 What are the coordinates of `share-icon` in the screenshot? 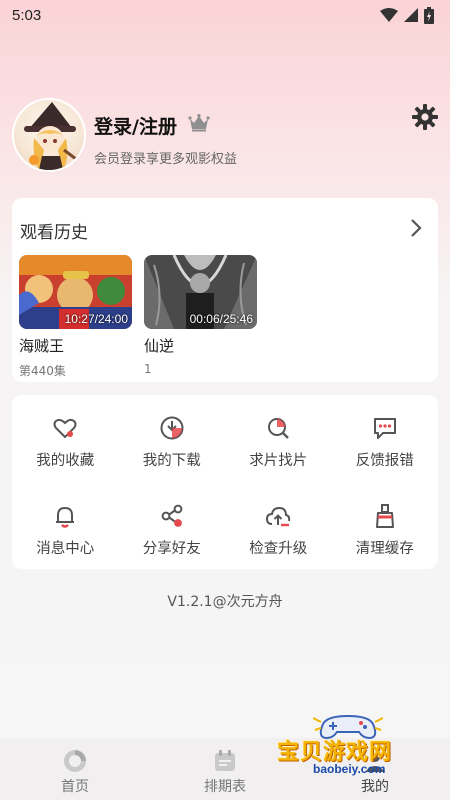 It's located at (172, 515).